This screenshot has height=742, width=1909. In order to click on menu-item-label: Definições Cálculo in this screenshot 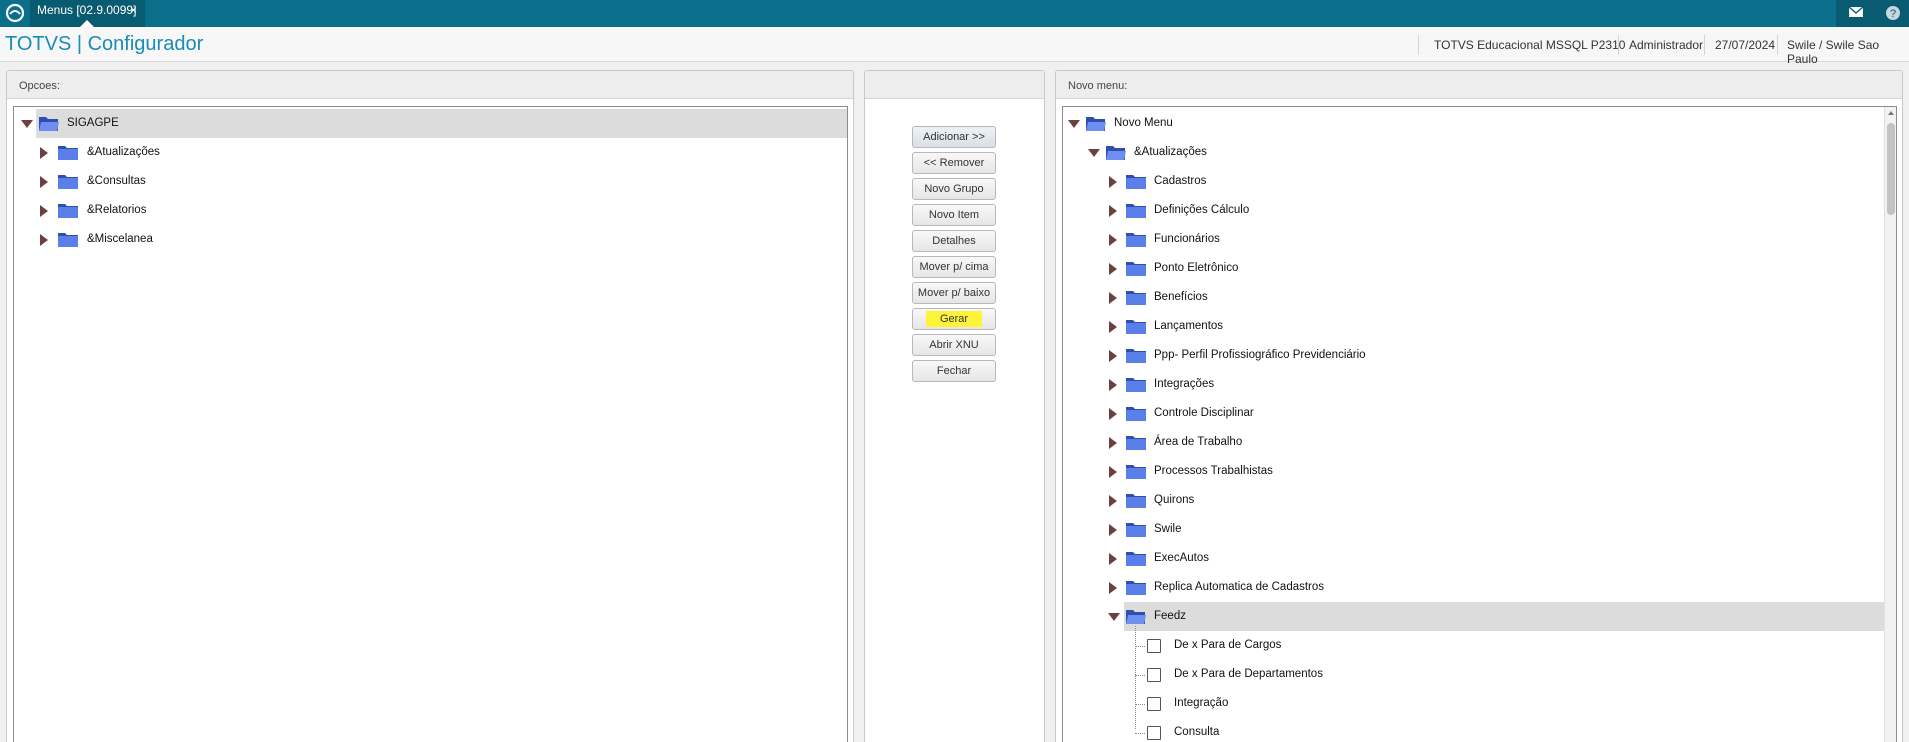, I will do `click(1201, 210)`.